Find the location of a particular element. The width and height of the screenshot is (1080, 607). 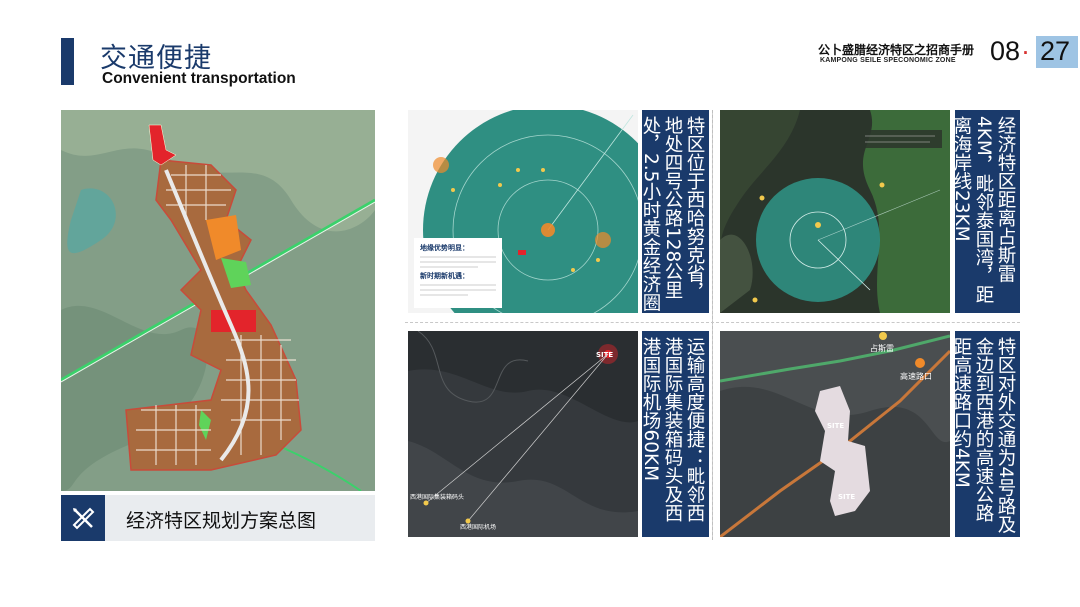

site-label-1: SITE is located at coordinates (835, 426).